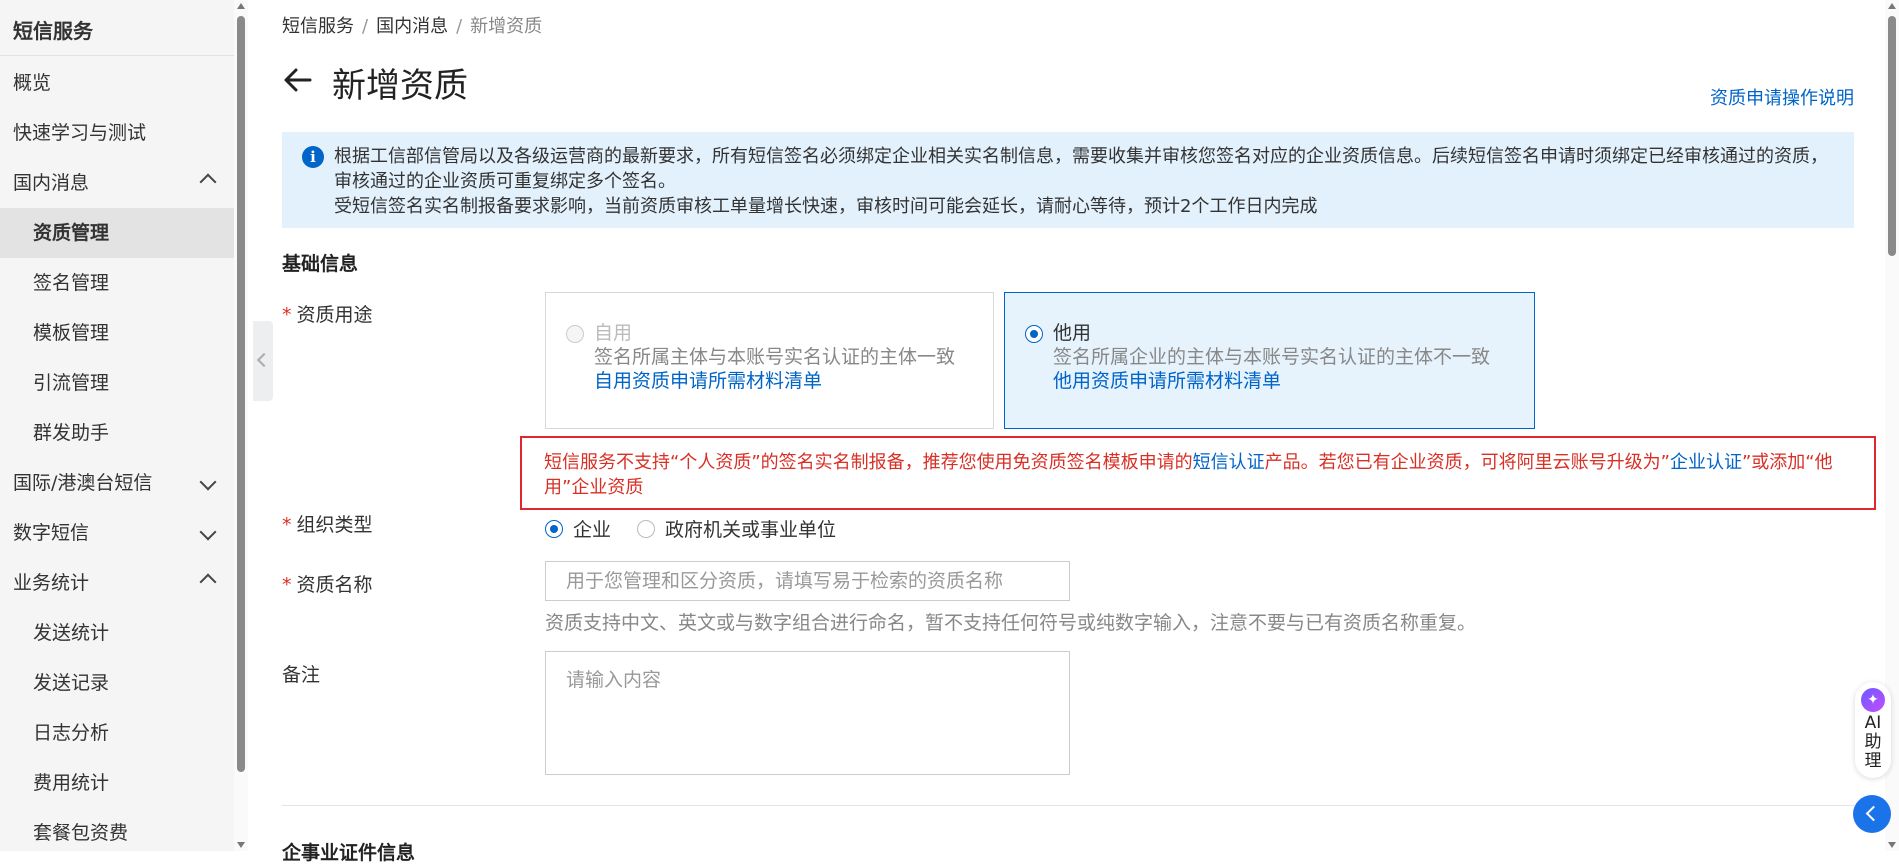  Describe the element at coordinates (117, 633) in the screenshot. I see `sidebar-item-send-stats: 发送统计` at that location.